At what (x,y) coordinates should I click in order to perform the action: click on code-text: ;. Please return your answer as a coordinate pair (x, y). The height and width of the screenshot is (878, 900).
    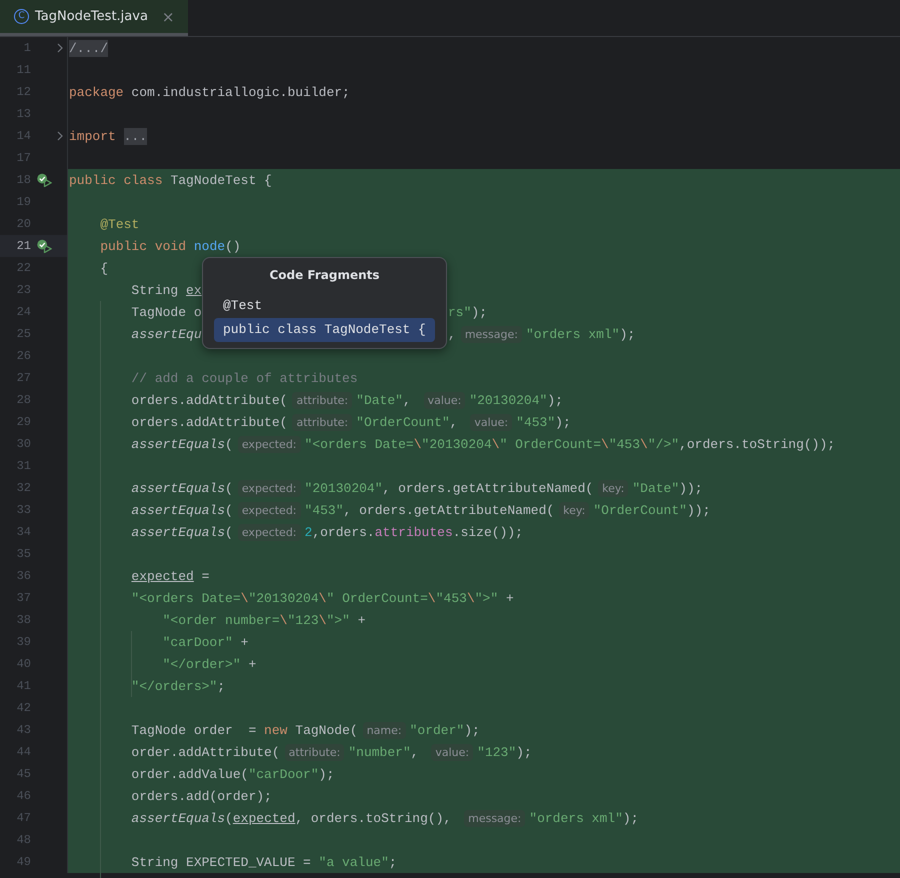
    Looking at the image, I should click on (221, 686).